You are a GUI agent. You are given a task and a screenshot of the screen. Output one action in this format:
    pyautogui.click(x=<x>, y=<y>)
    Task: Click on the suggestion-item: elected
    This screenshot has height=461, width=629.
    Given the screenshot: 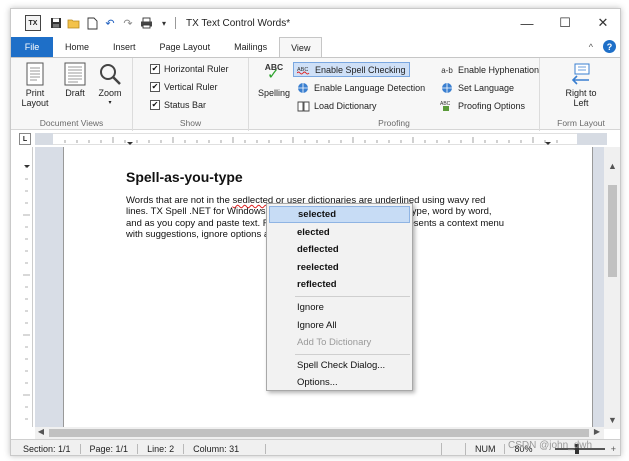 What is the action you would take?
    pyautogui.click(x=339, y=232)
    